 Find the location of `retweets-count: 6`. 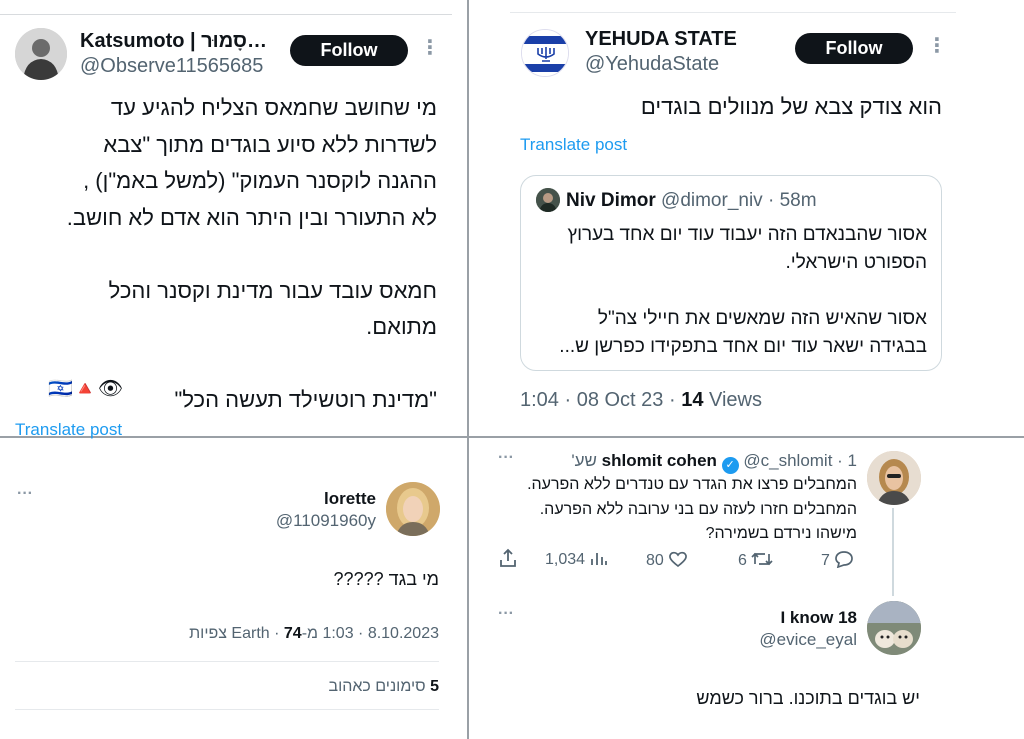

retweets-count: 6 is located at coordinates (742, 560).